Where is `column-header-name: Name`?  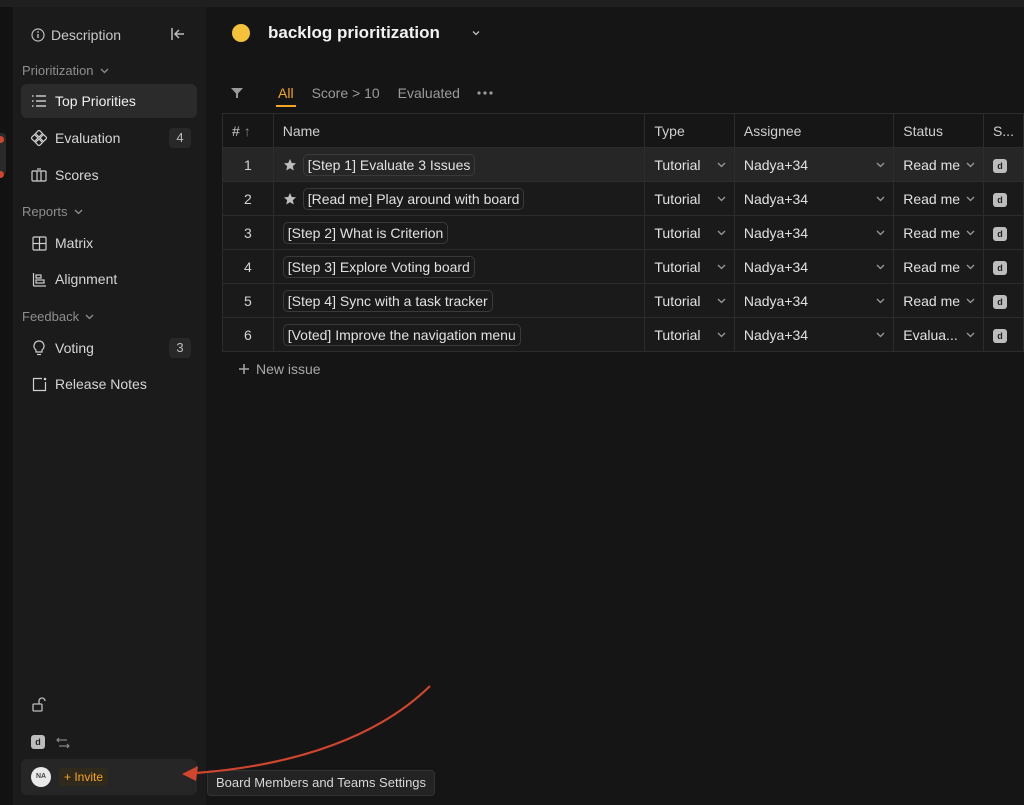 column-header-name: Name is located at coordinates (459, 130).